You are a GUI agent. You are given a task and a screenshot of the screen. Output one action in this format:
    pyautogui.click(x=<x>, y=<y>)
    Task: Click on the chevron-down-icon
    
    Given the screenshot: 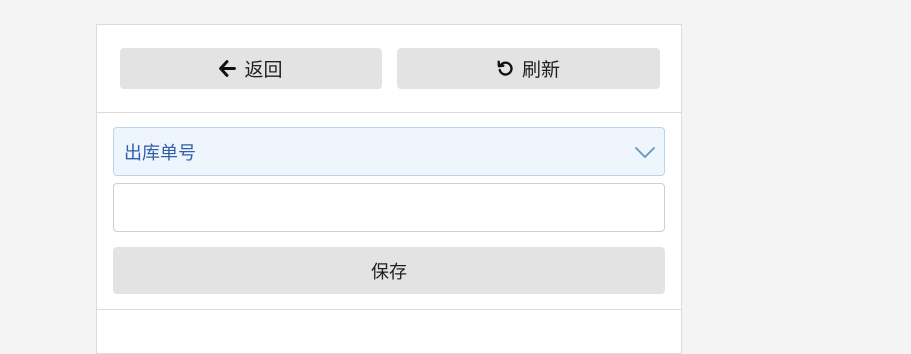 What is the action you would take?
    pyautogui.click(x=645, y=154)
    